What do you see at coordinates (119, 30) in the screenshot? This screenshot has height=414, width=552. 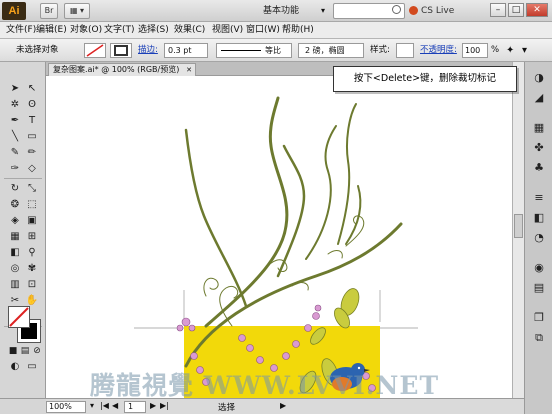 I see `menu-type: 文字(T)` at bounding box center [119, 30].